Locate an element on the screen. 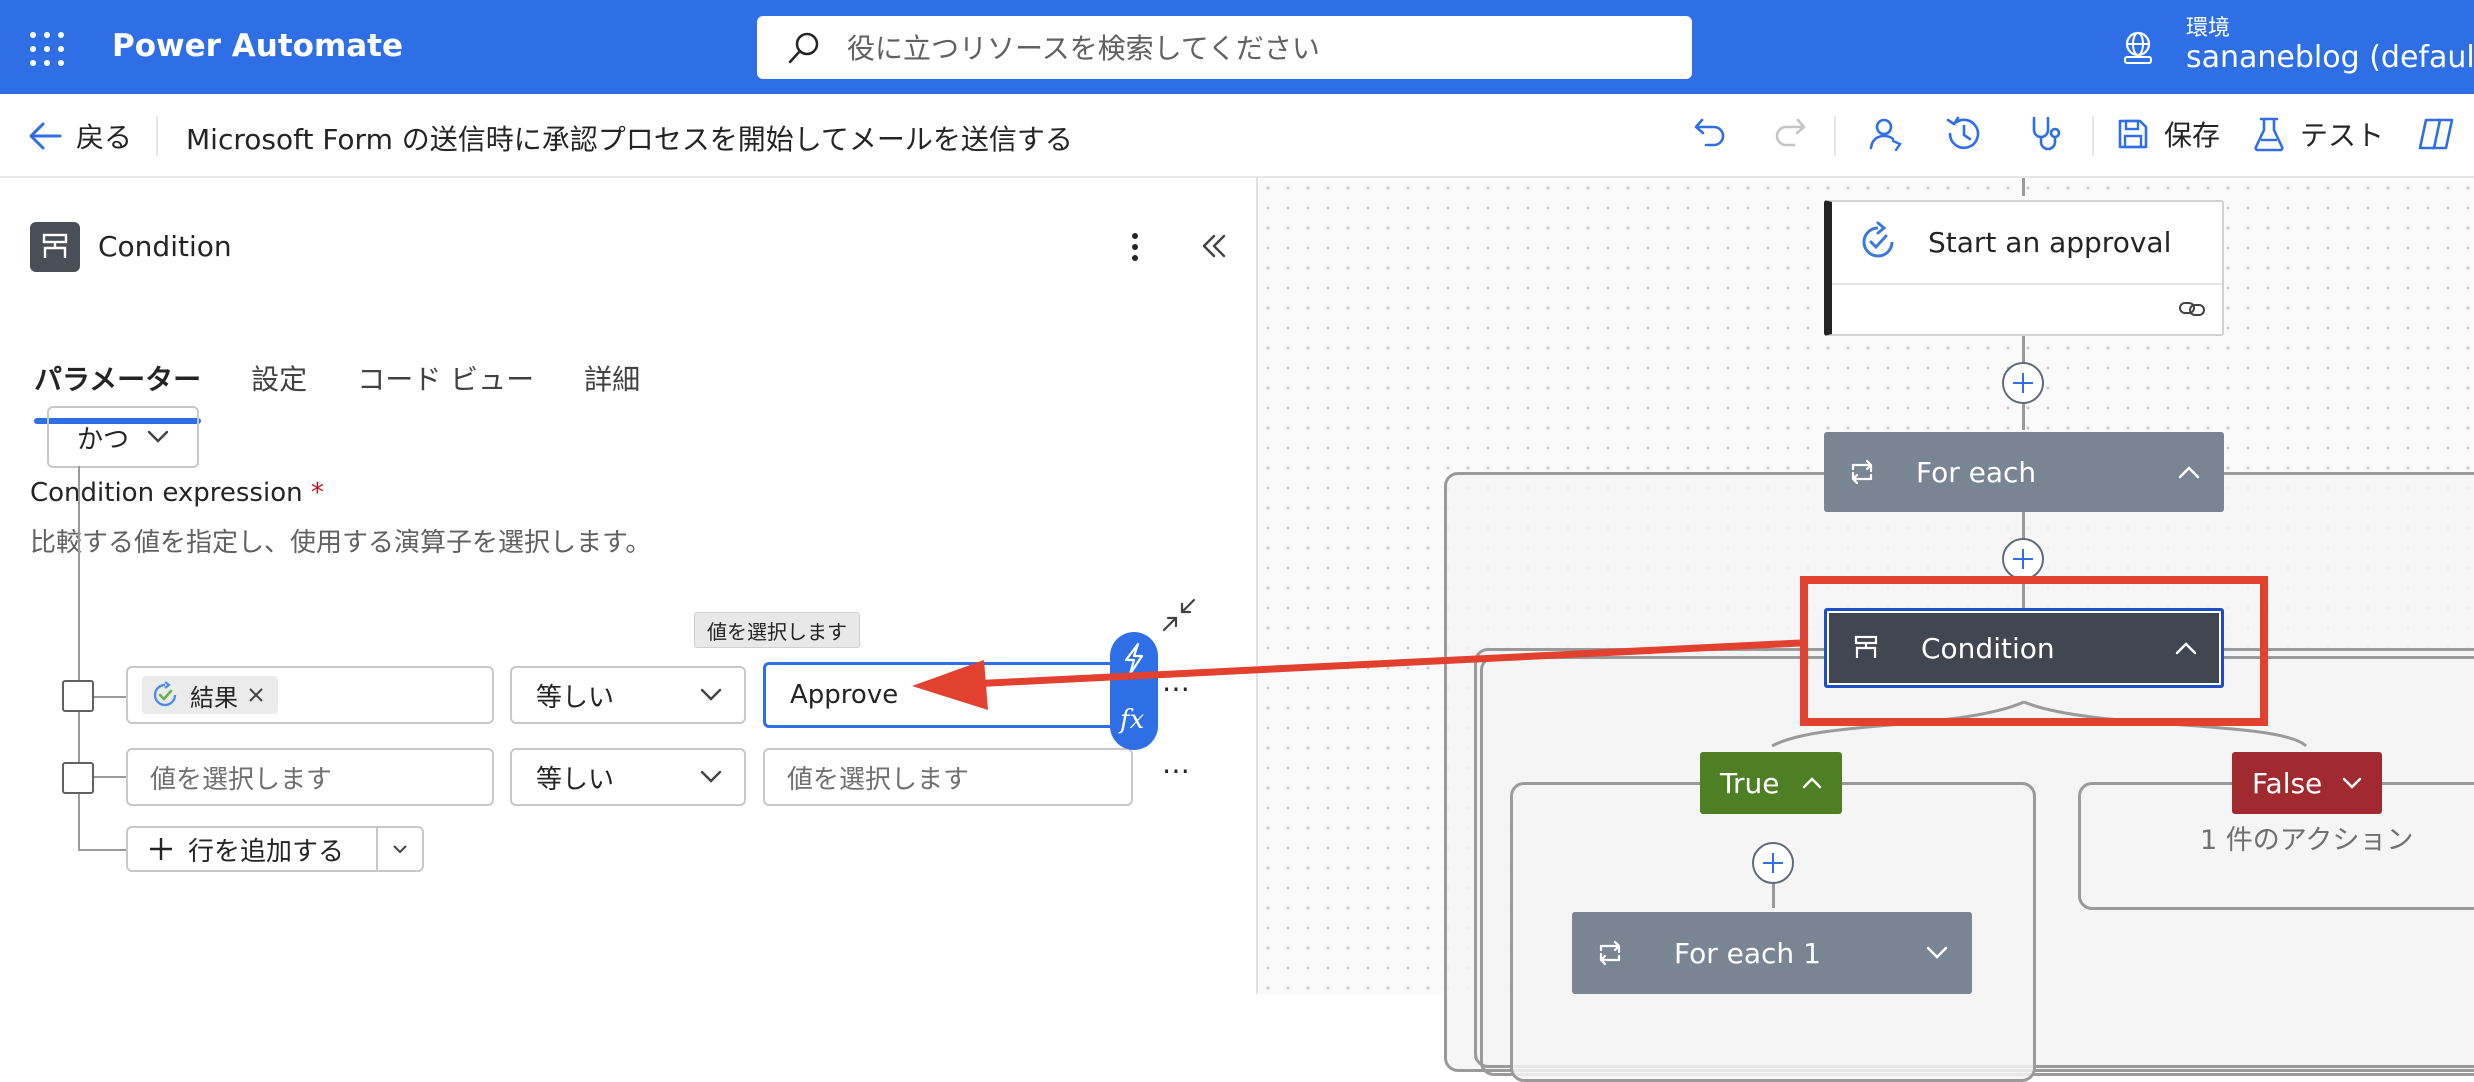  search-input is located at coordinates (1257, 48).